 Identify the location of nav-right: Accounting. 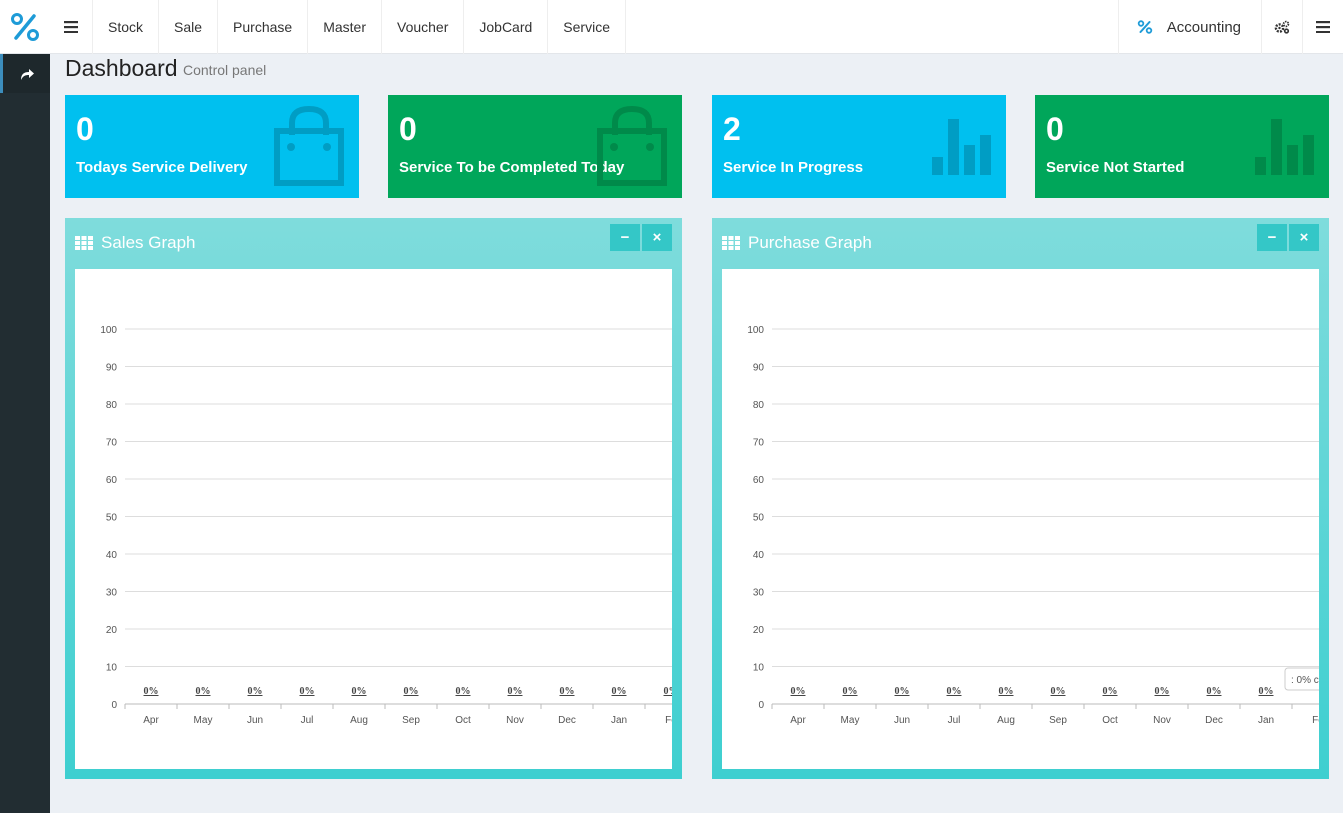
(1230, 27).